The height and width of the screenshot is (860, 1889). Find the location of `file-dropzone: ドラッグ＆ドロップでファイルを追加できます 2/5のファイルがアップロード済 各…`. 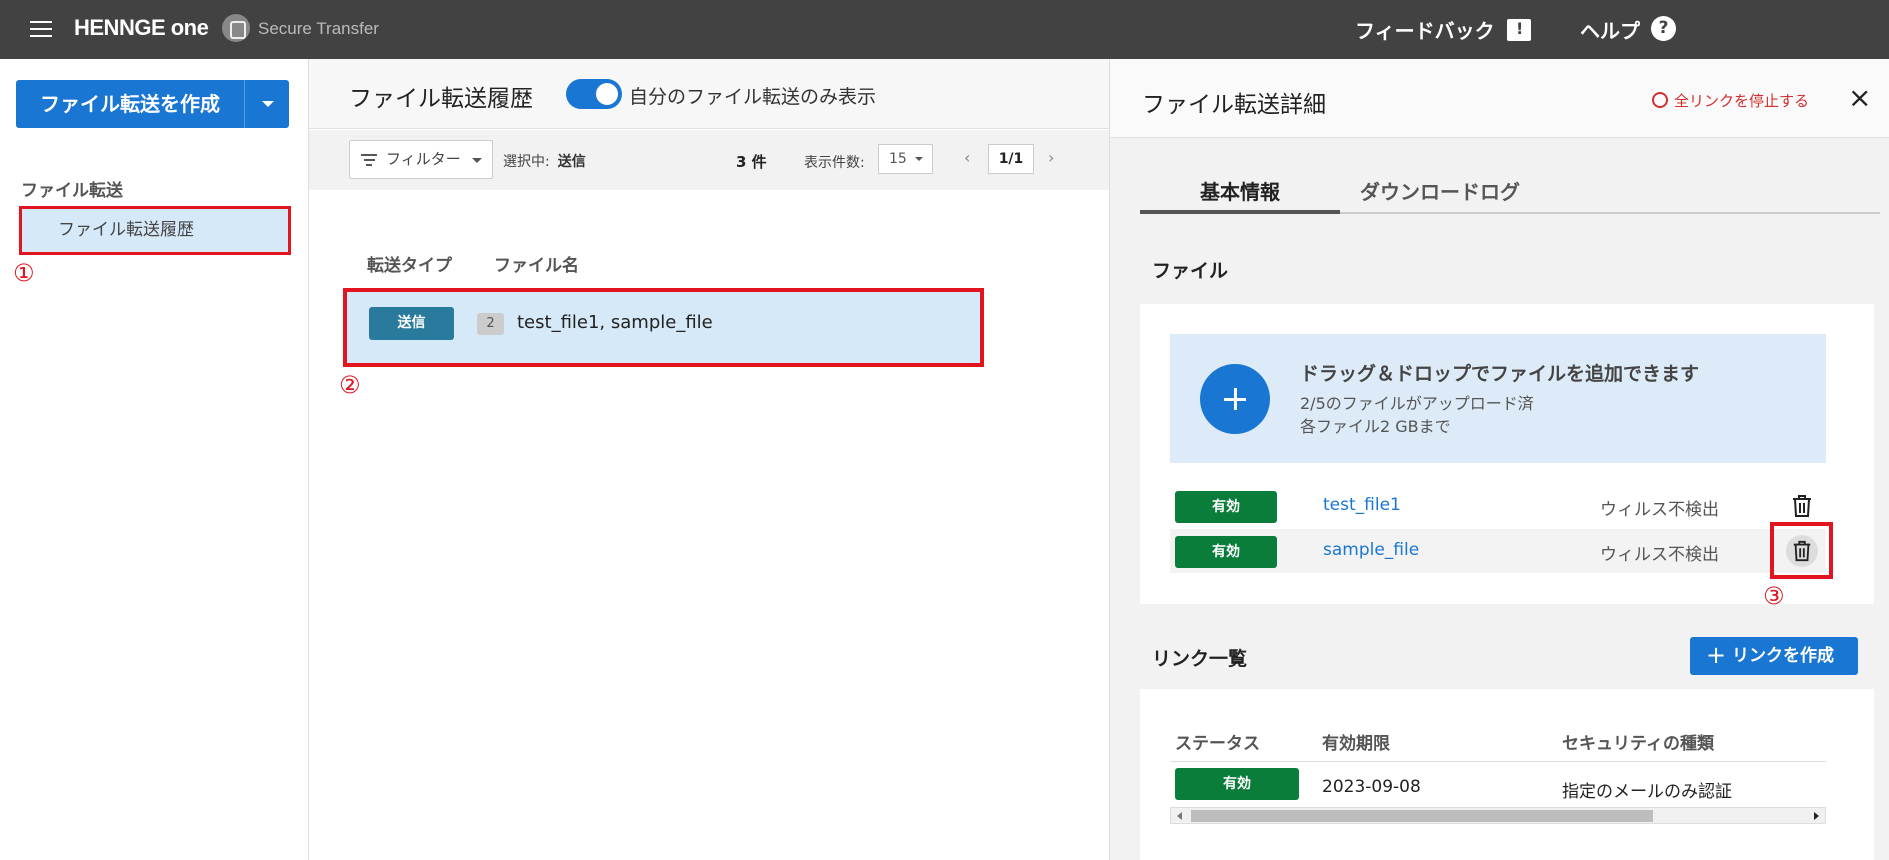

file-dropzone: ドラッグ＆ドロップでファイルを追加できます 2/5のファイルがアップロード済 各… is located at coordinates (1498, 398).